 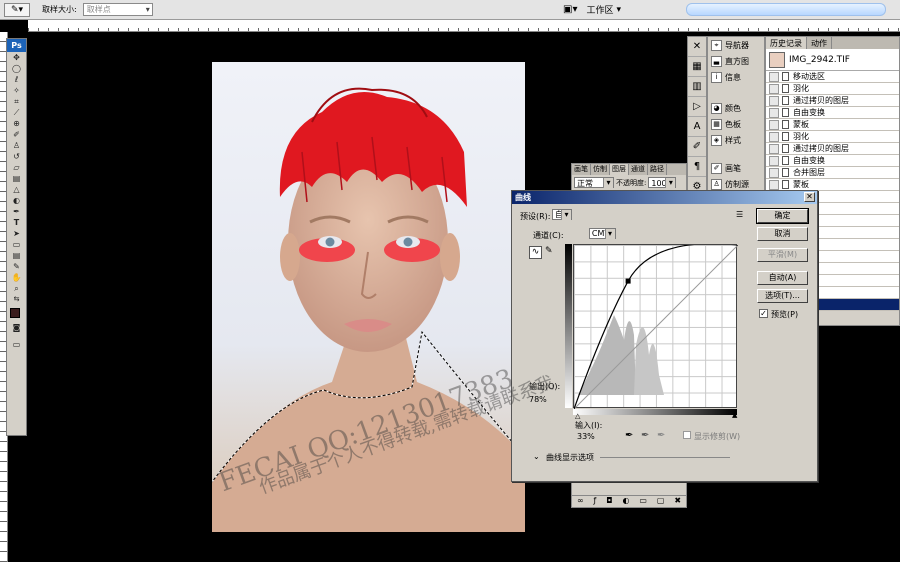 What do you see at coordinates (697, 67) in the screenshot?
I see `grid-icon: ▦` at bounding box center [697, 67].